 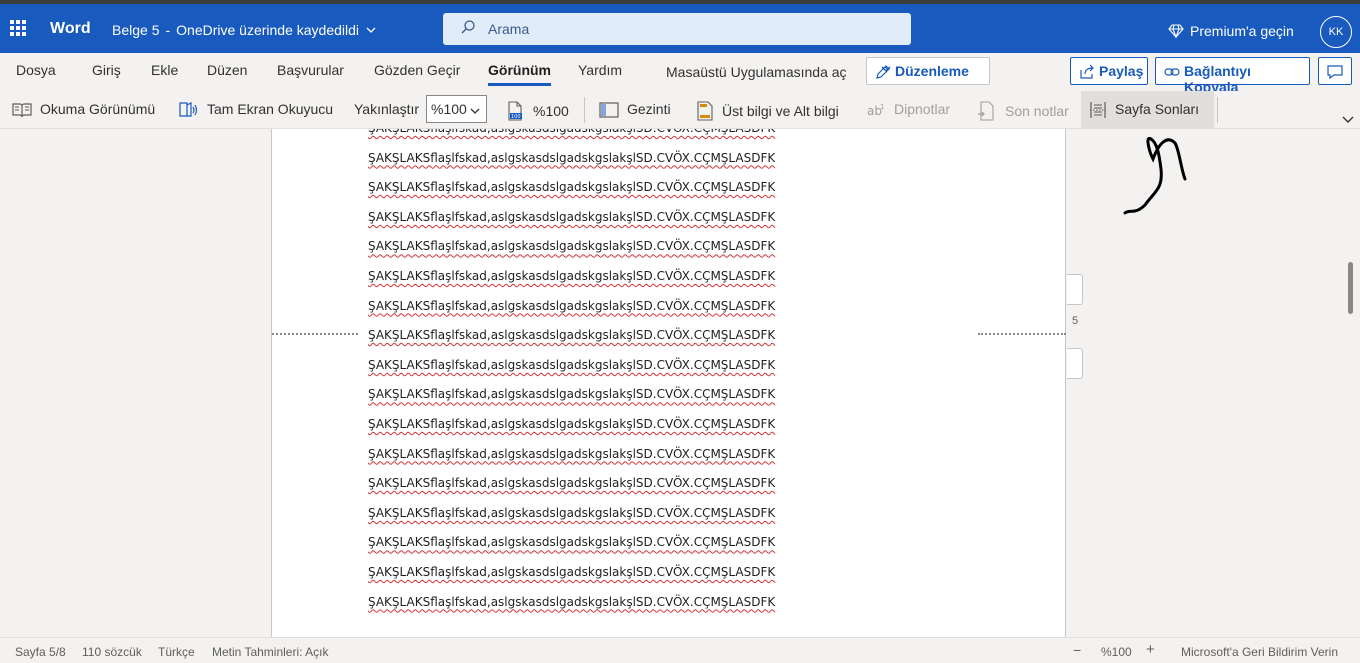 What do you see at coordinates (875, 110) in the screenshot?
I see `footnote-icon: ab1` at bounding box center [875, 110].